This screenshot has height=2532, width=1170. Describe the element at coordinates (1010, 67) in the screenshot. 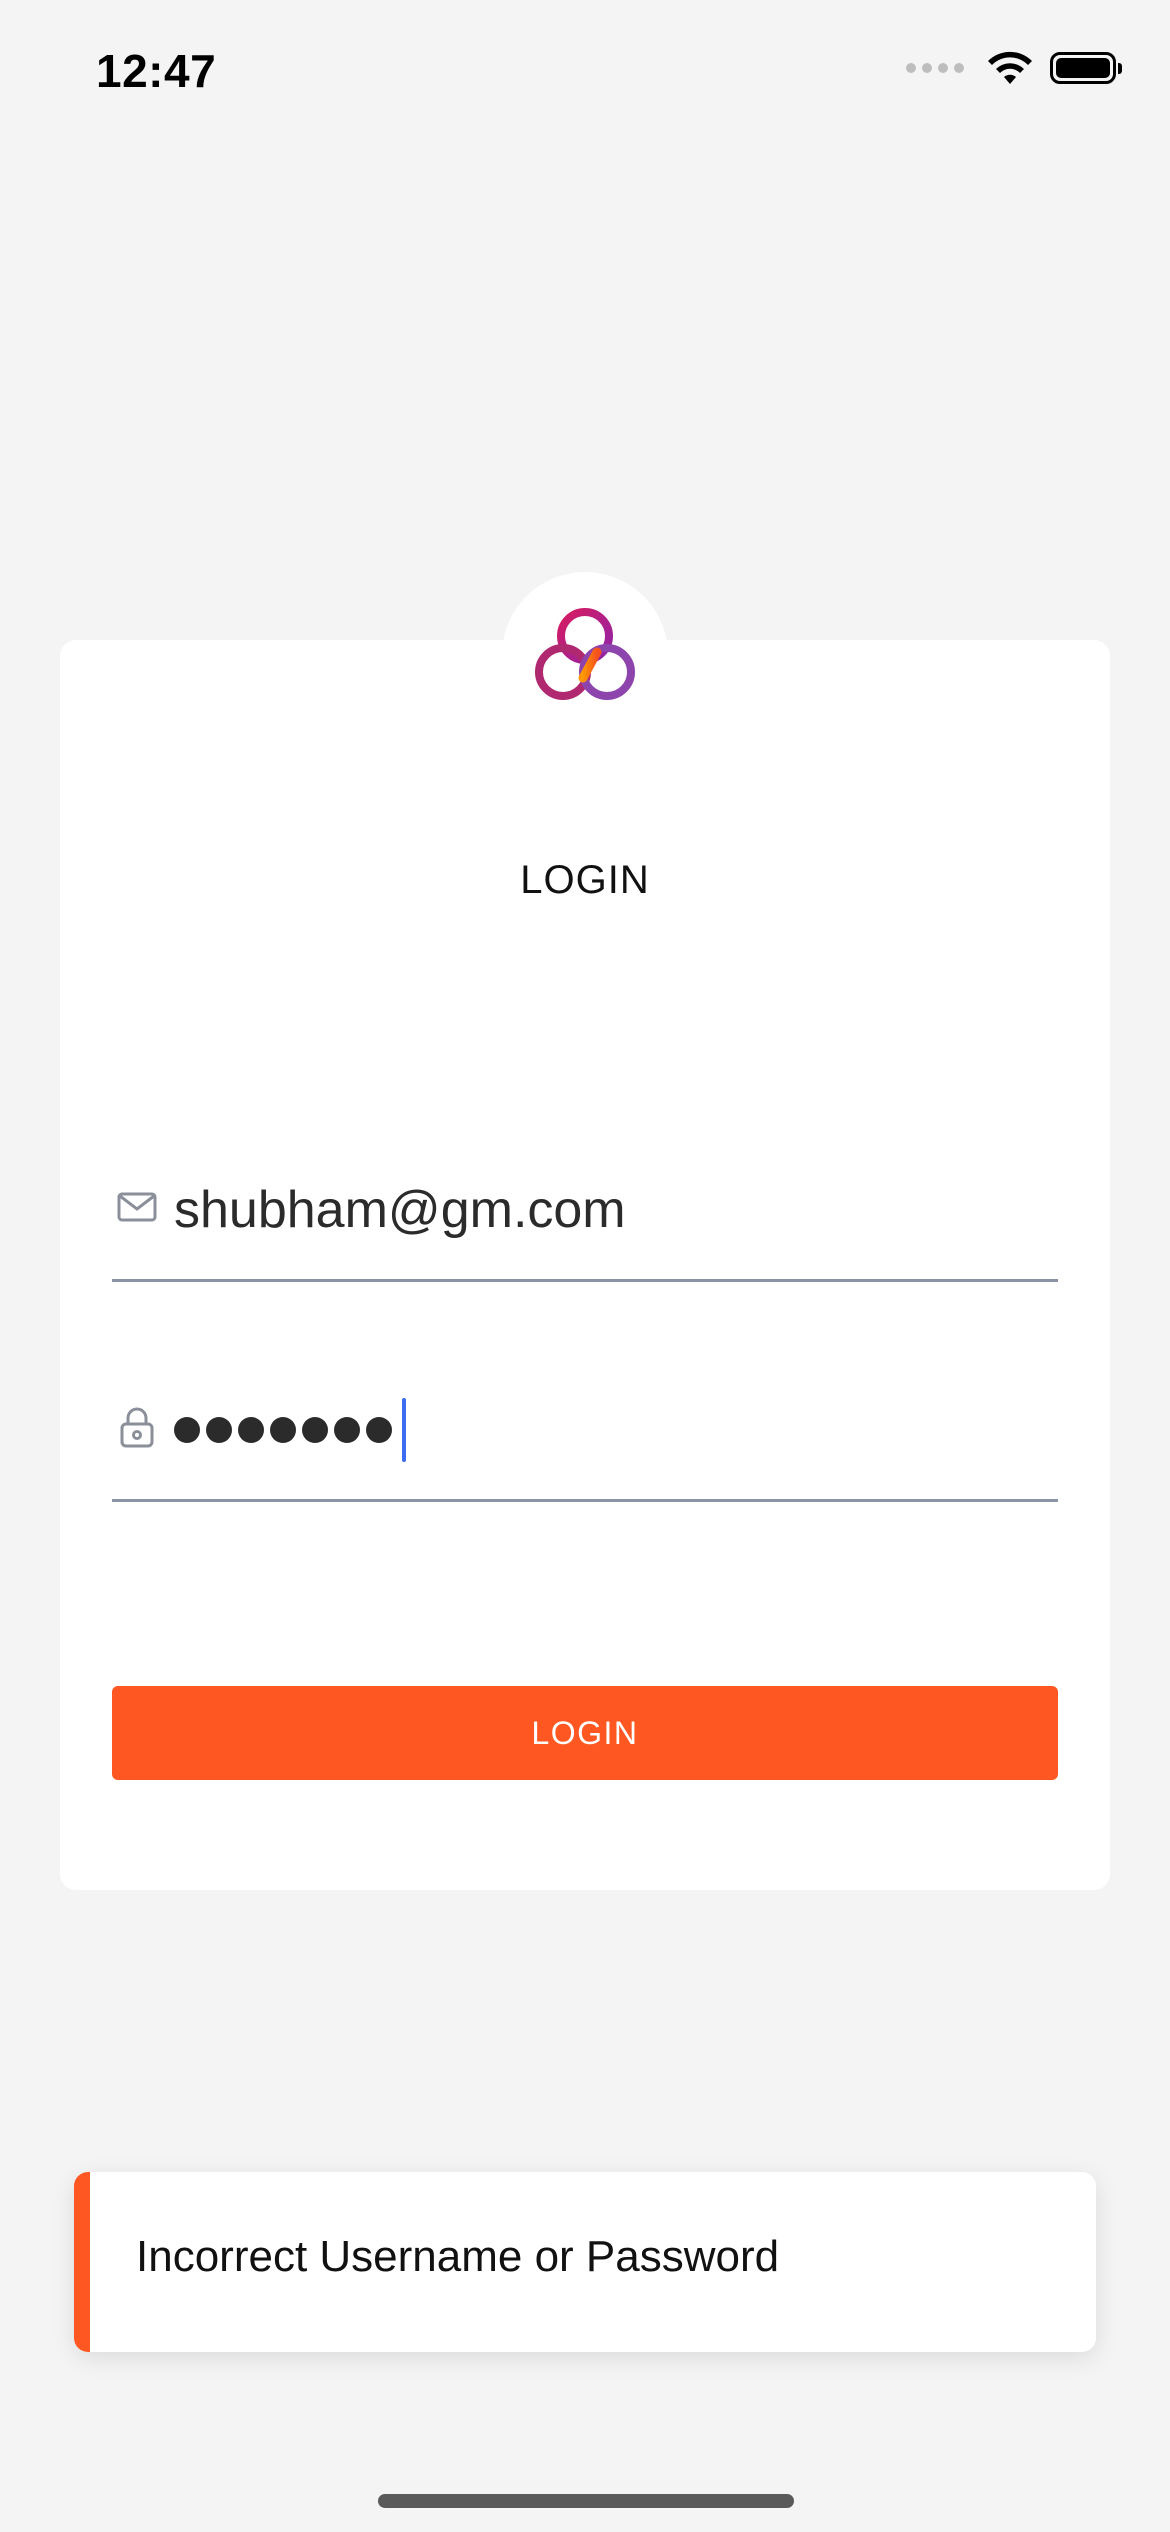

I see `wifi-icon` at that location.